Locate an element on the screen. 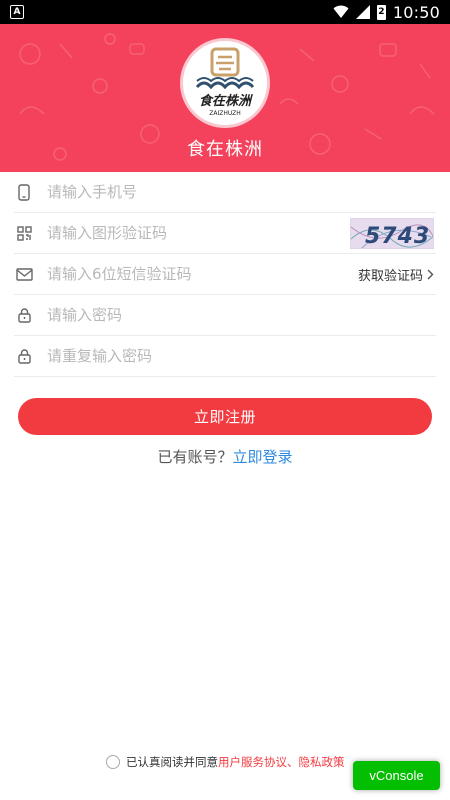 The width and height of the screenshot is (450, 800). sms-code-row: 获取验证码 is located at coordinates (225, 274).